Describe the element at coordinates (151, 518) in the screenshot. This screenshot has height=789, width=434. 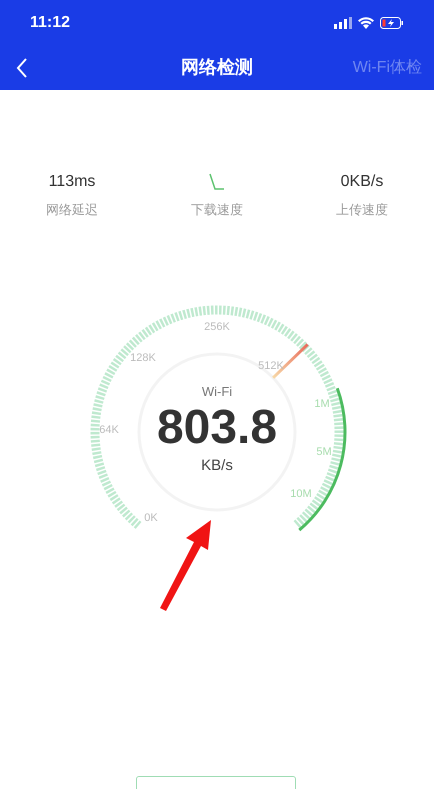
I see `scale-label: 0K` at that location.